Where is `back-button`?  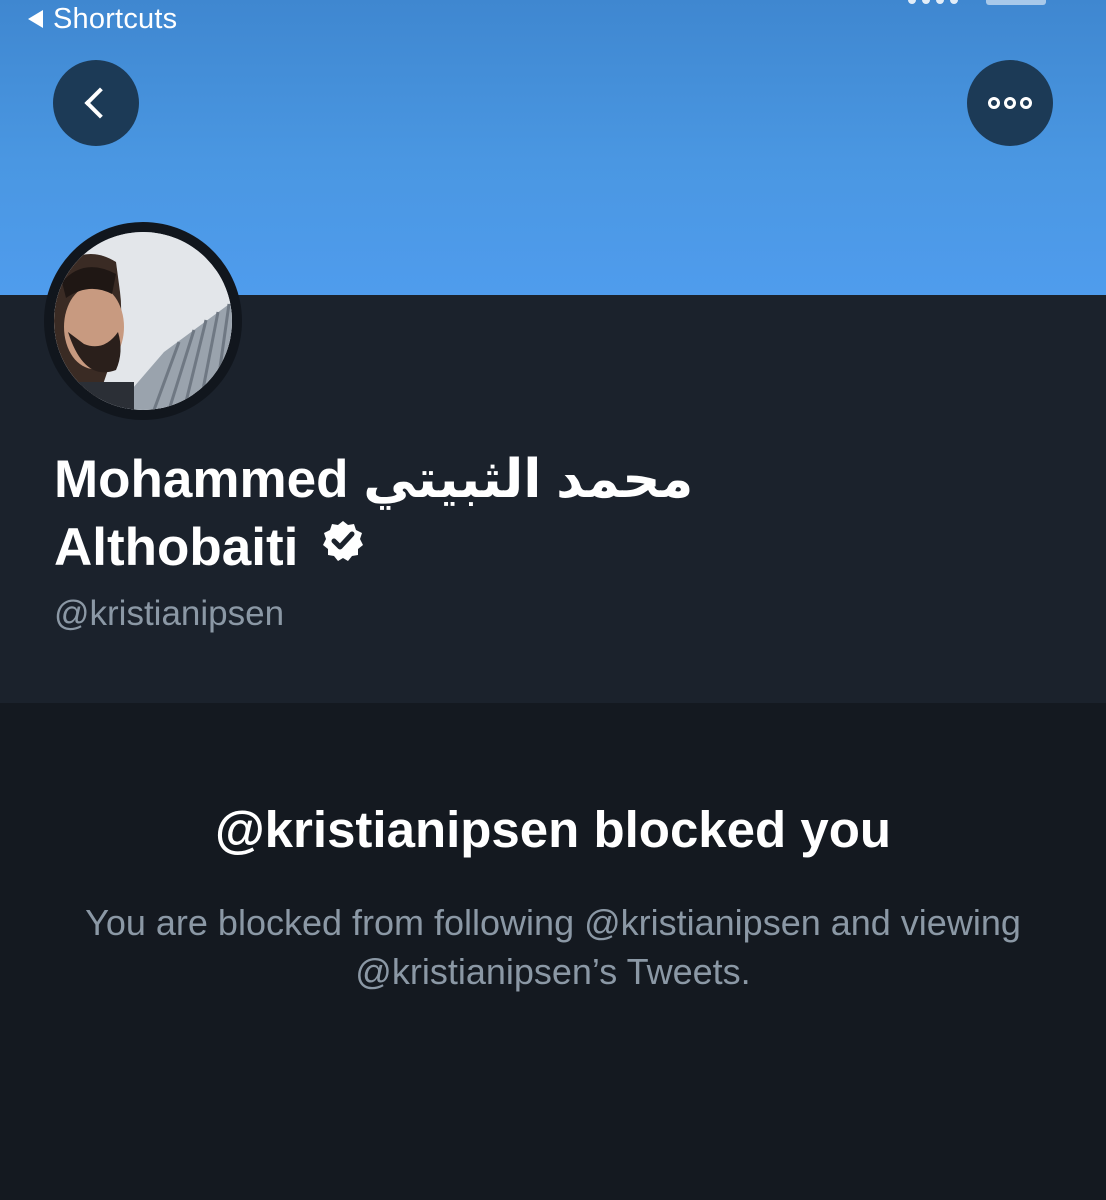
back-button is located at coordinates (96, 103).